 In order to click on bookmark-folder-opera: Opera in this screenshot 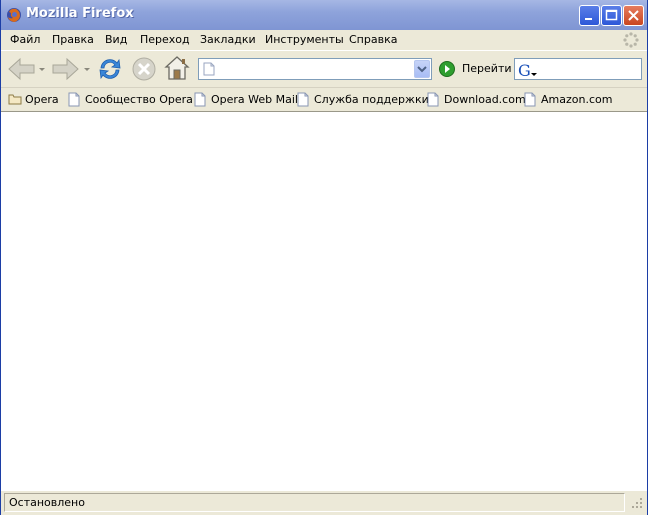, I will do `click(35, 100)`.